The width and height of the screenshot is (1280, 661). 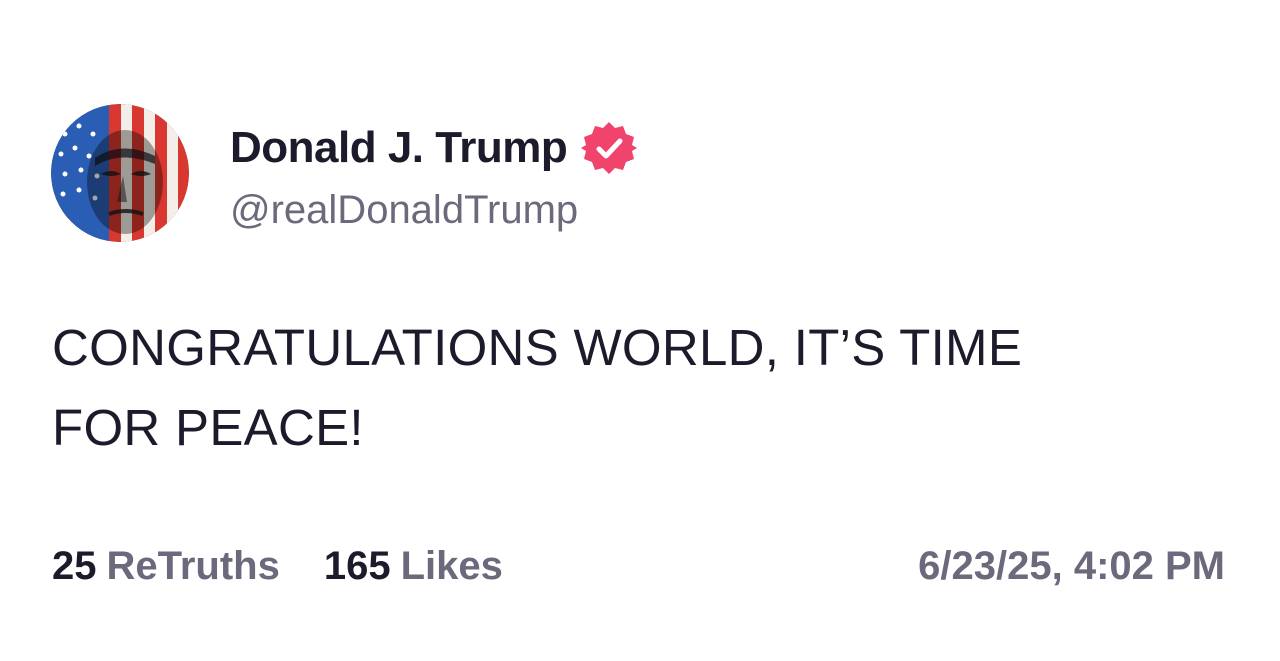 What do you see at coordinates (208, 427) in the screenshot?
I see `post-text-line-2: FOR PEACE!` at bounding box center [208, 427].